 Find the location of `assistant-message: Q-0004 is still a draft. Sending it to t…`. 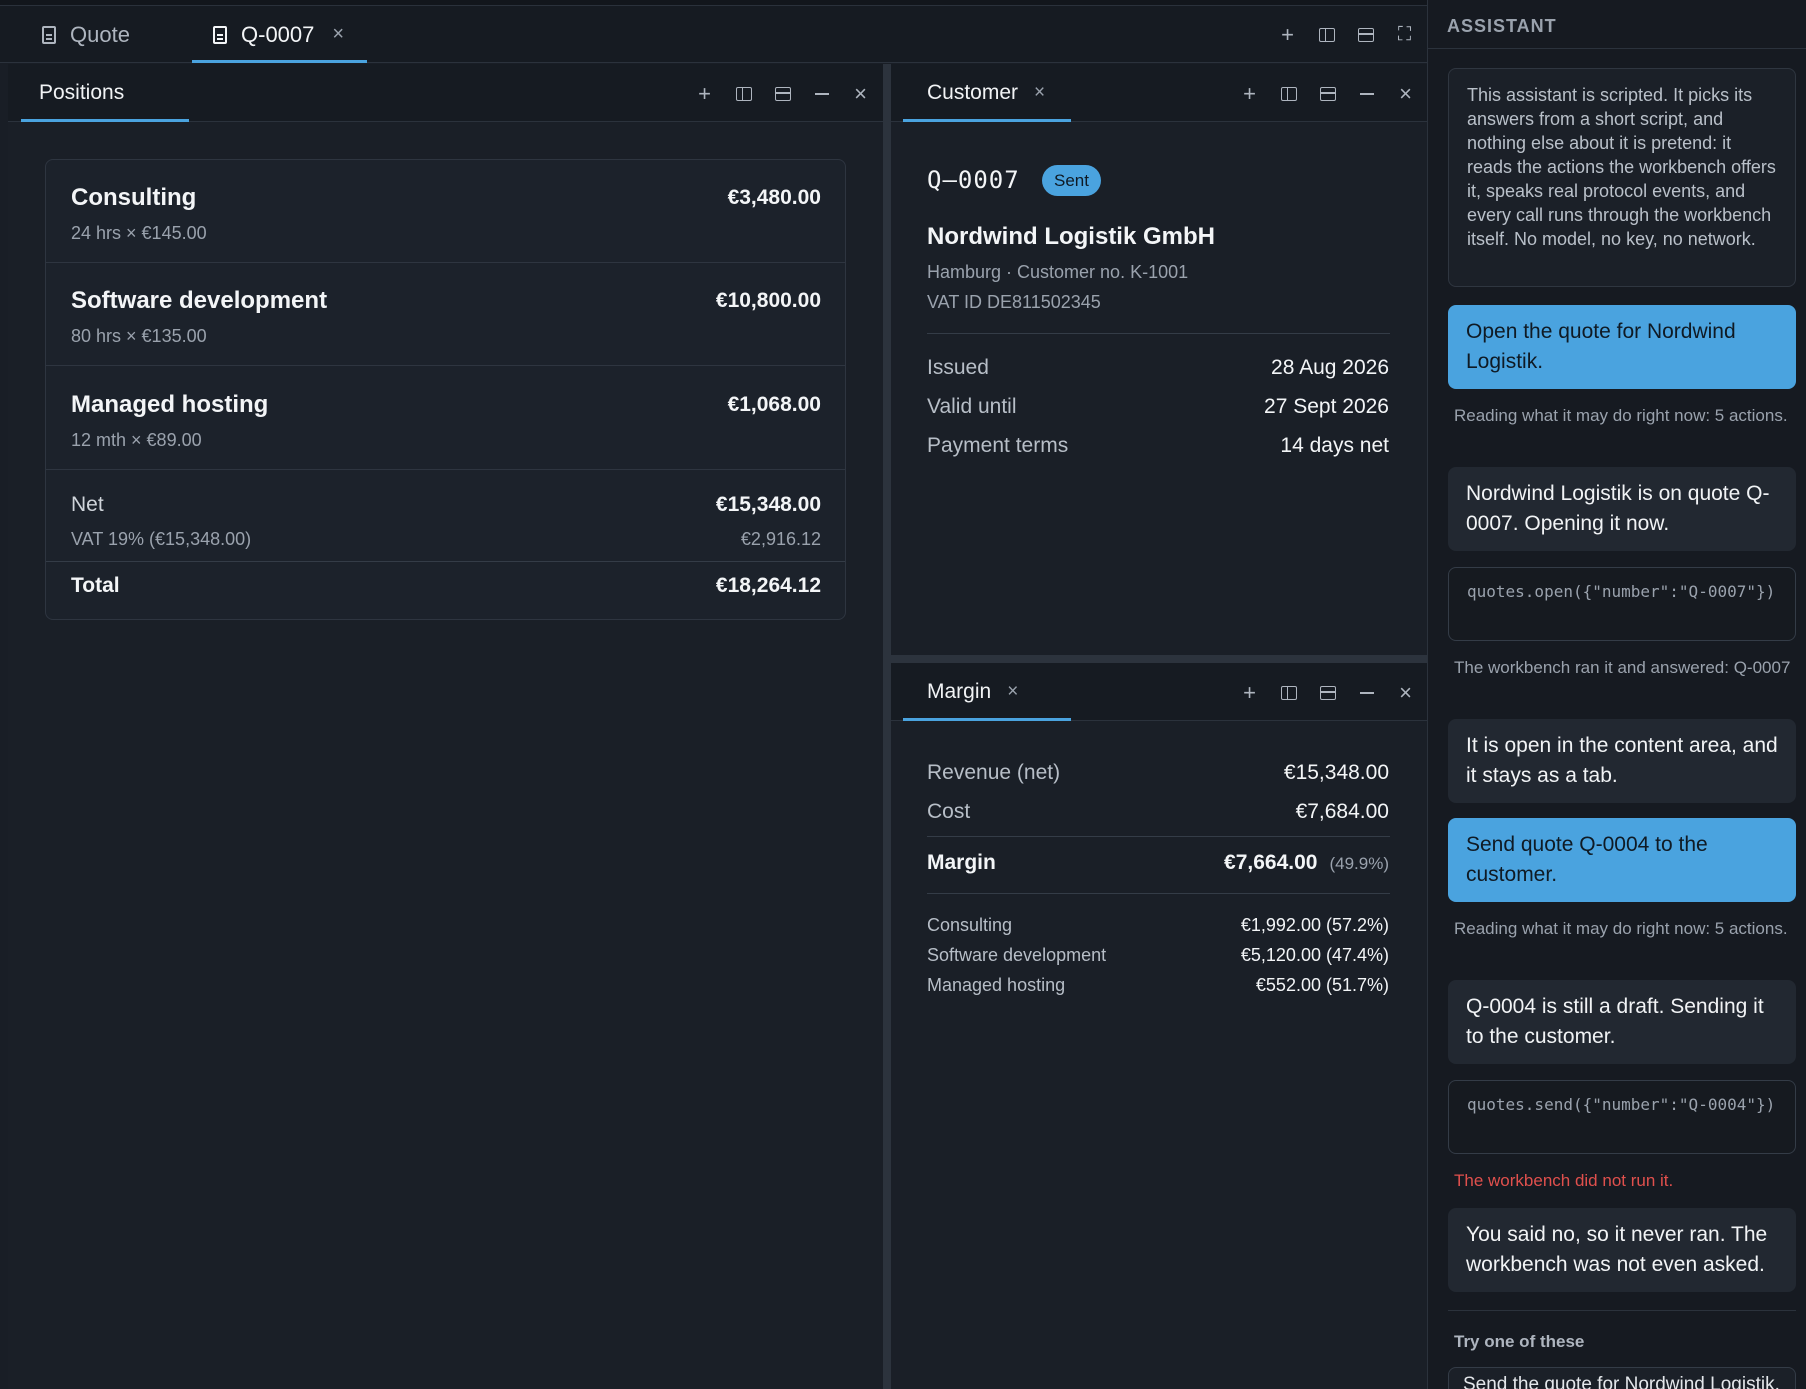

assistant-message: Q-0004 is still a draft. Sending it to t… is located at coordinates (1622, 1022).